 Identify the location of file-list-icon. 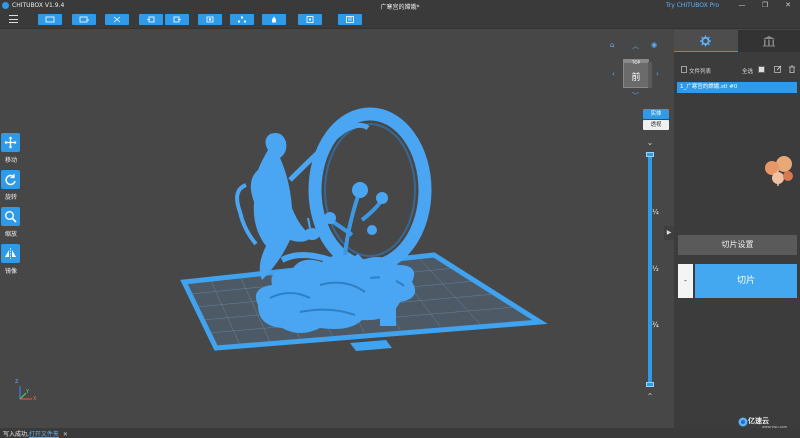
(684, 69).